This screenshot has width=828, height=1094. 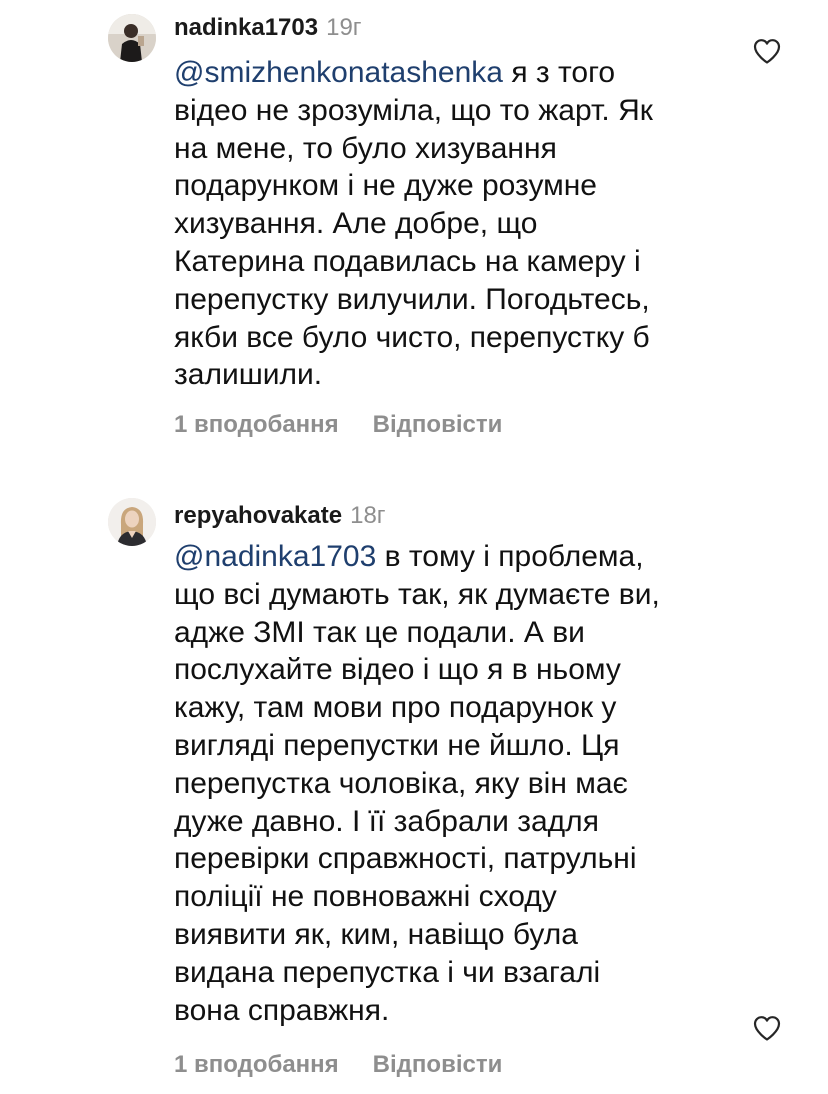 What do you see at coordinates (412, 337) in the screenshot?
I see `comment-line: якби все було чисто, перепустку б` at bounding box center [412, 337].